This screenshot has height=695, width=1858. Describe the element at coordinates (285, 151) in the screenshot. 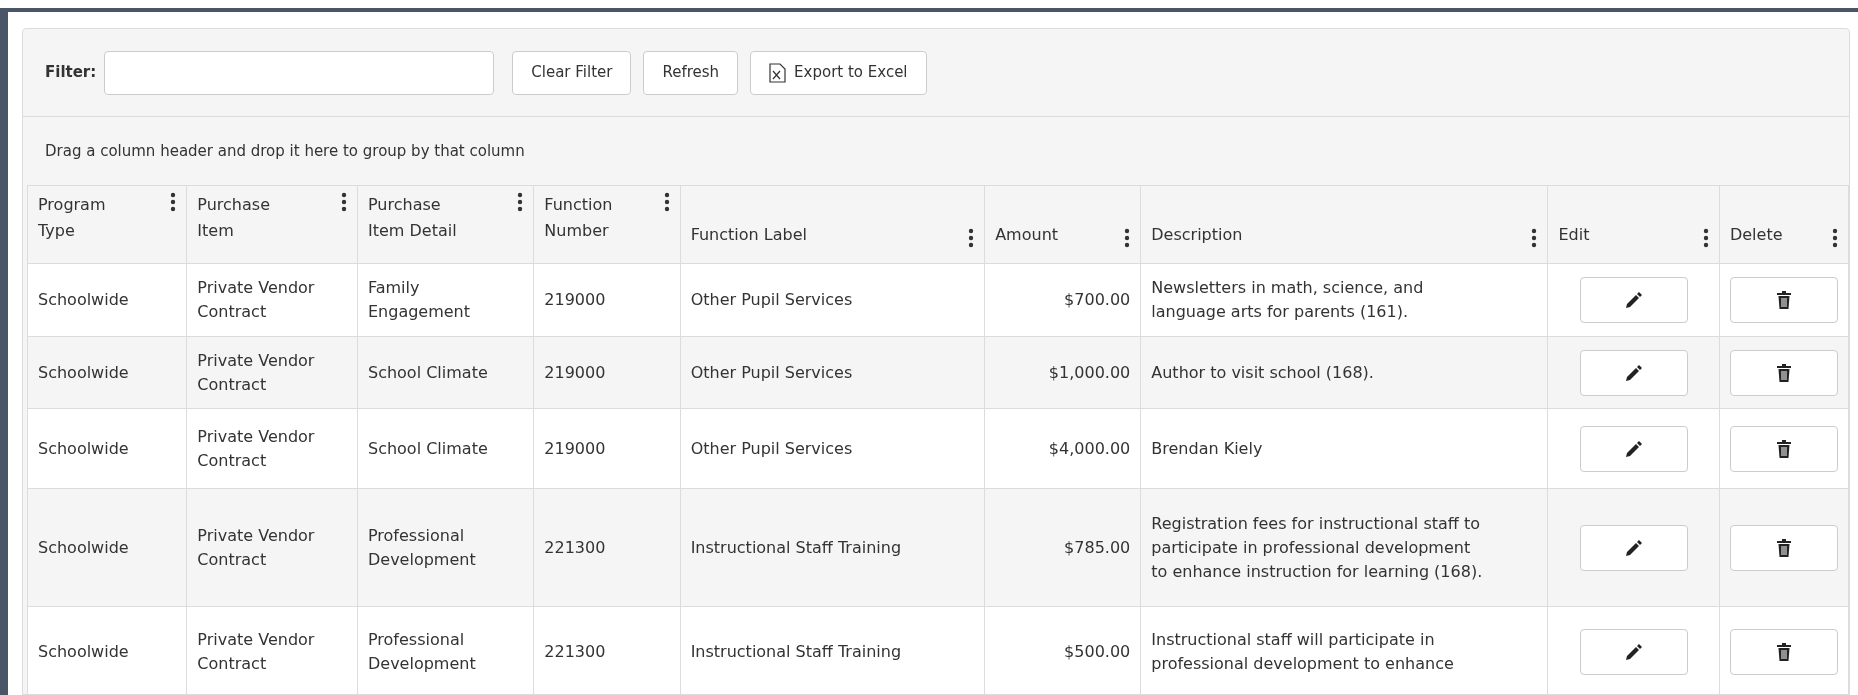

I see `group-hint: Drag a column header and drop it here to group by that column` at that location.